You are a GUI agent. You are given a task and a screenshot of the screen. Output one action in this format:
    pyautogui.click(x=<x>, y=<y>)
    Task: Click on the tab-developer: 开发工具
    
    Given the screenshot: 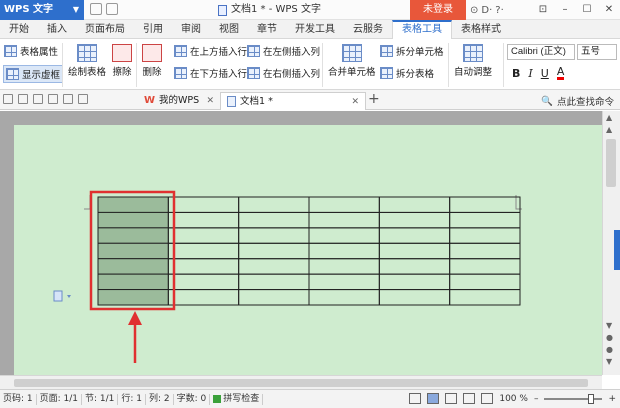 What is the action you would take?
    pyautogui.click(x=315, y=29)
    